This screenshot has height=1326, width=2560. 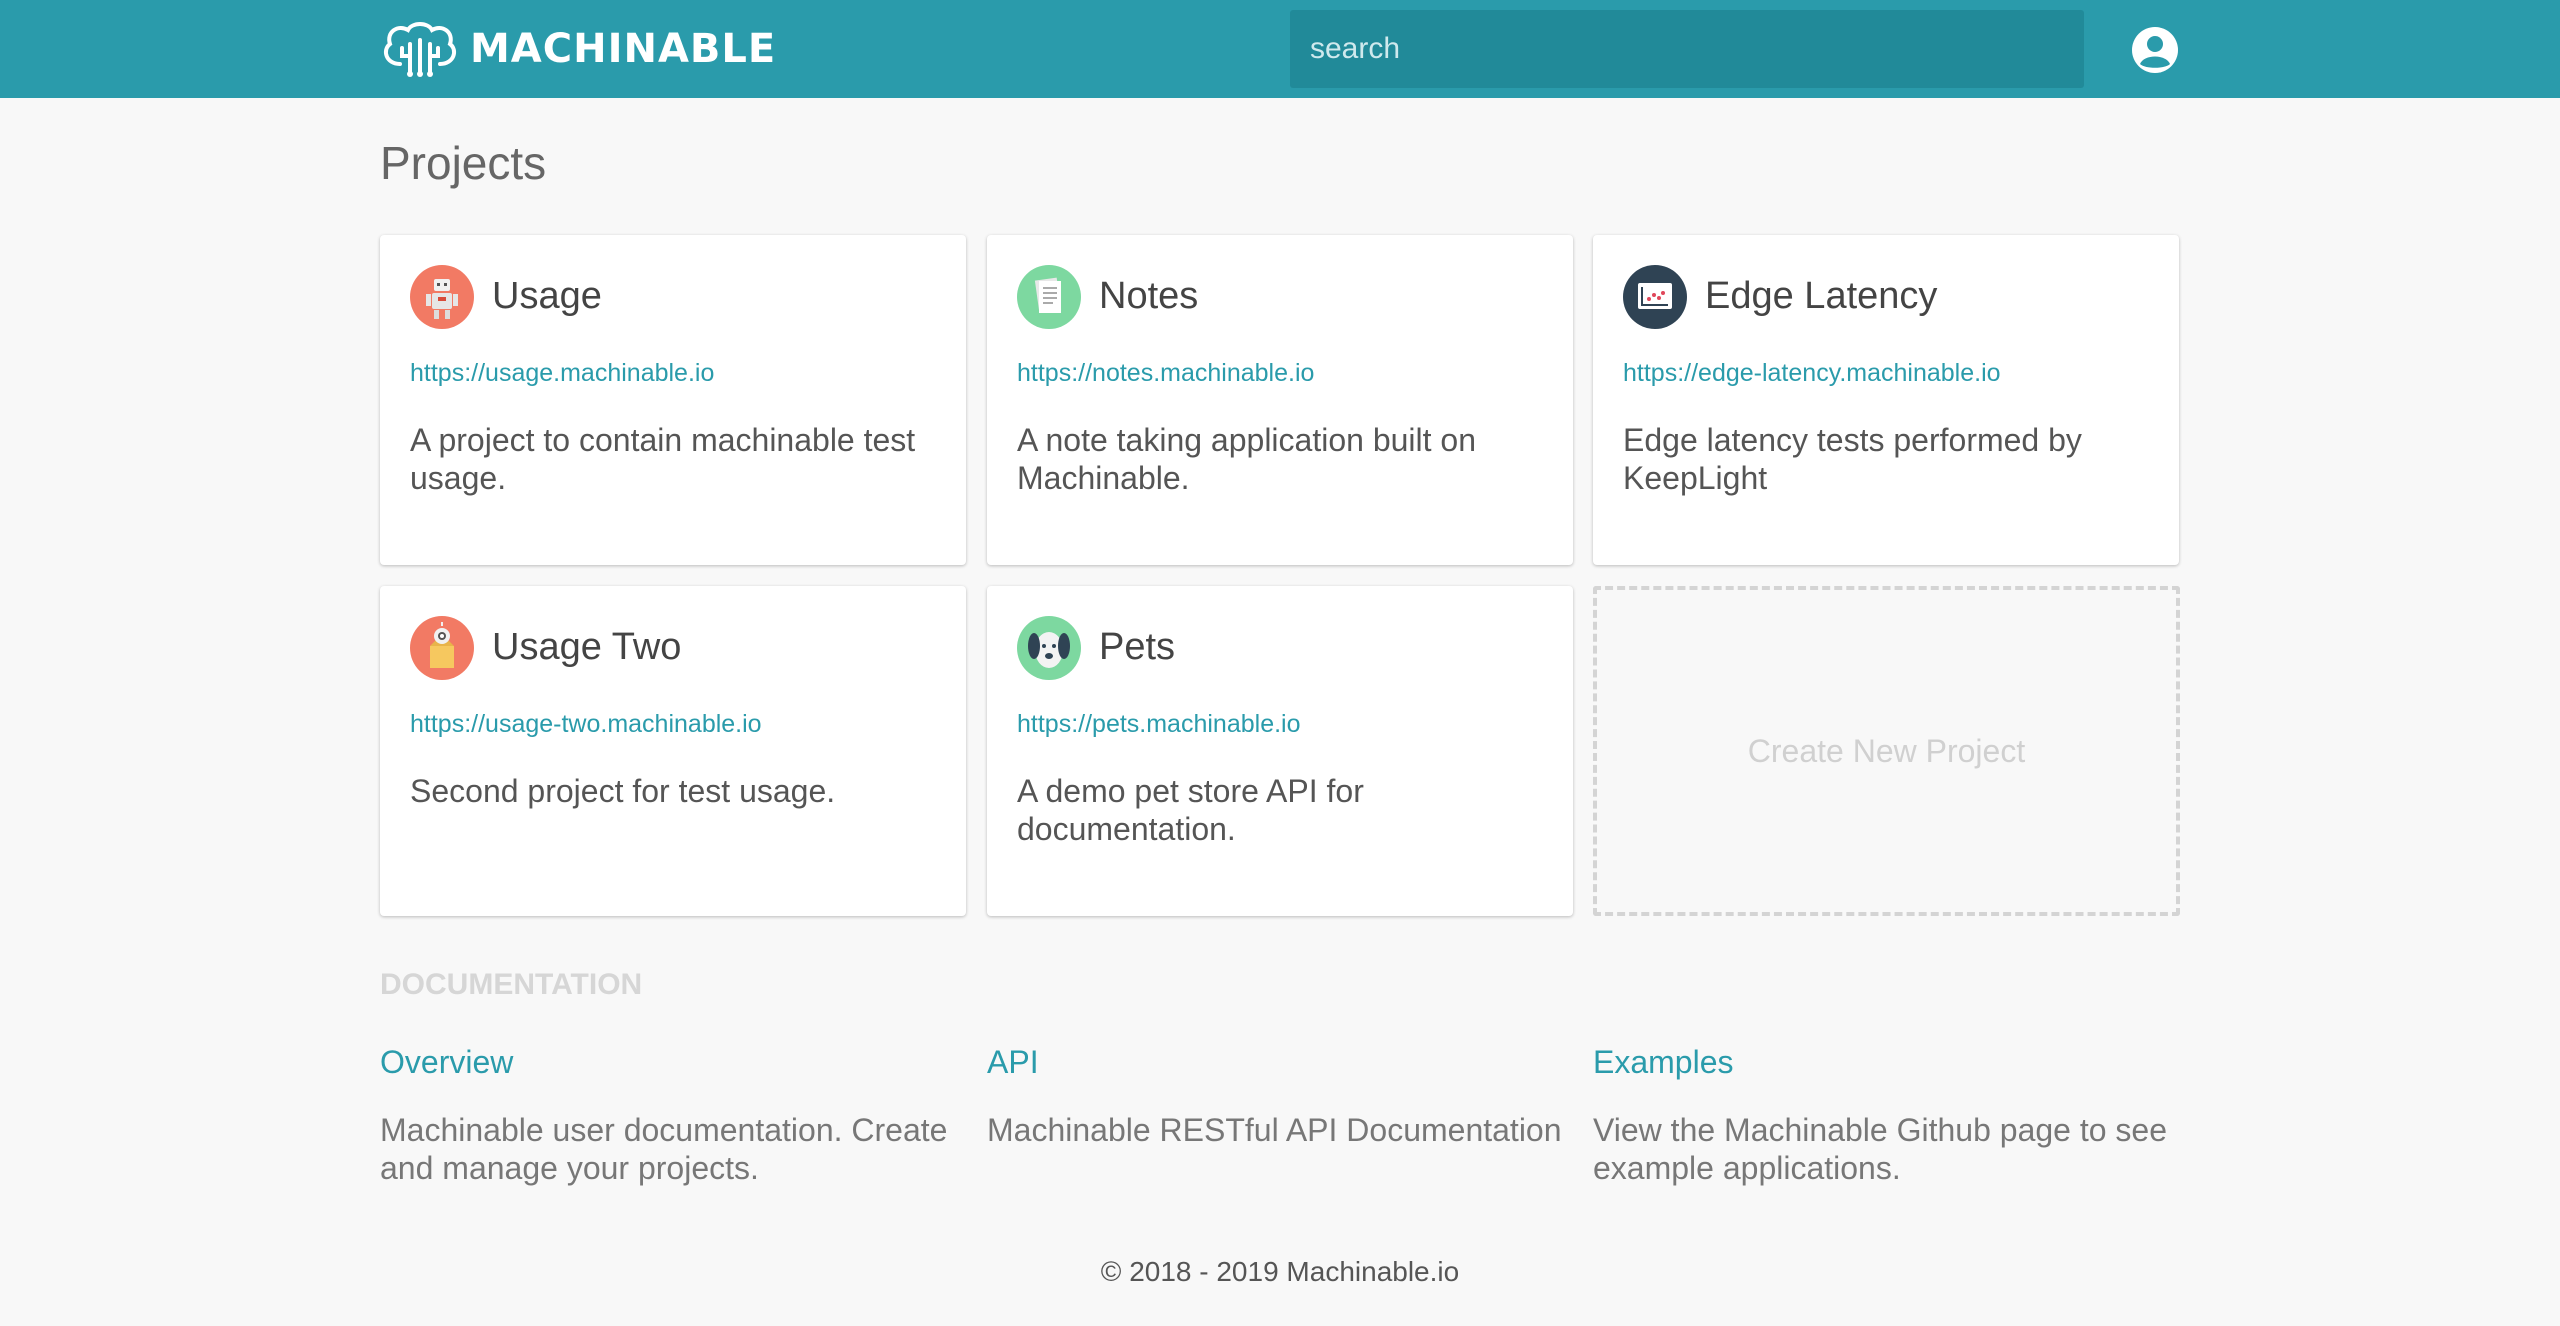 I want to click on notes-icon, so click(x=1049, y=297).